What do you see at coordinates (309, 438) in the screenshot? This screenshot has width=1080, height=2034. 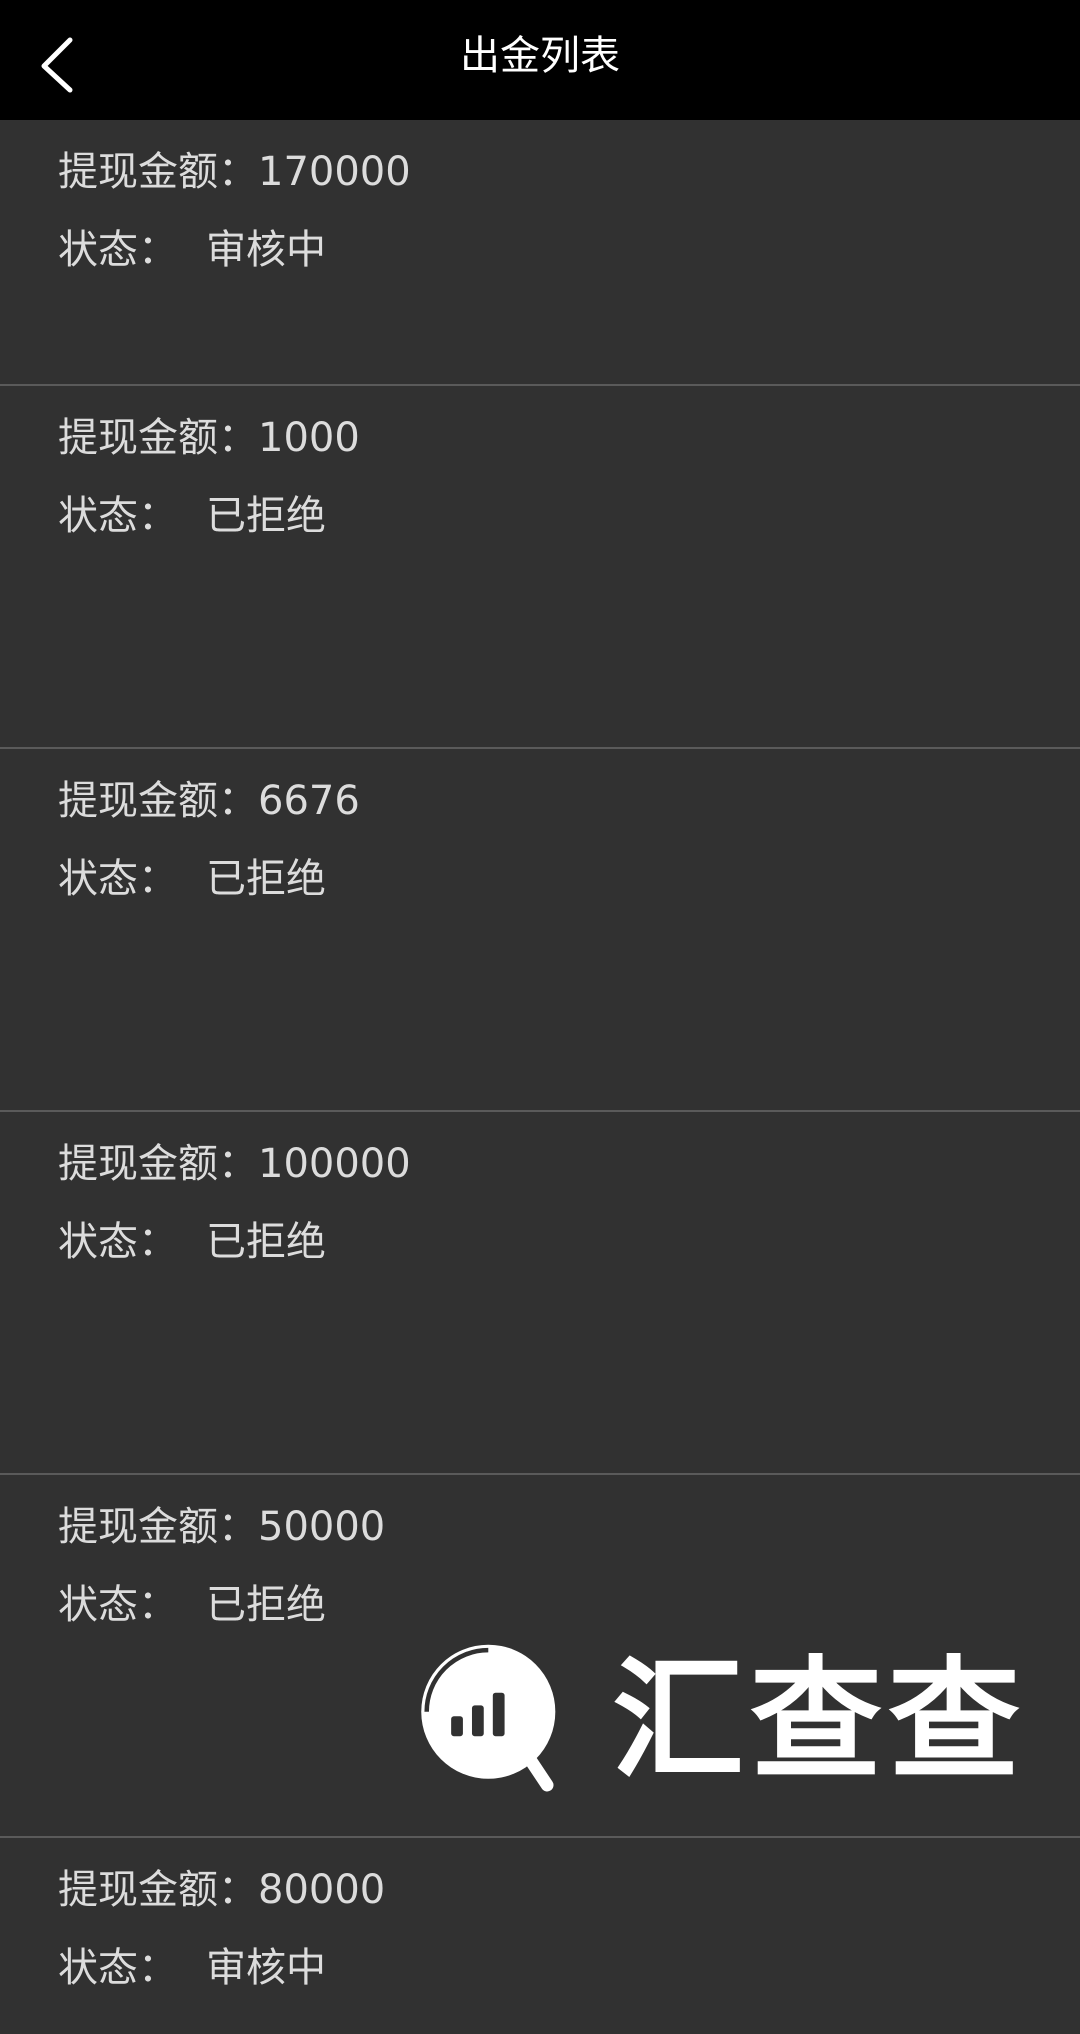 I see `amount-value: 1000` at bounding box center [309, 438].